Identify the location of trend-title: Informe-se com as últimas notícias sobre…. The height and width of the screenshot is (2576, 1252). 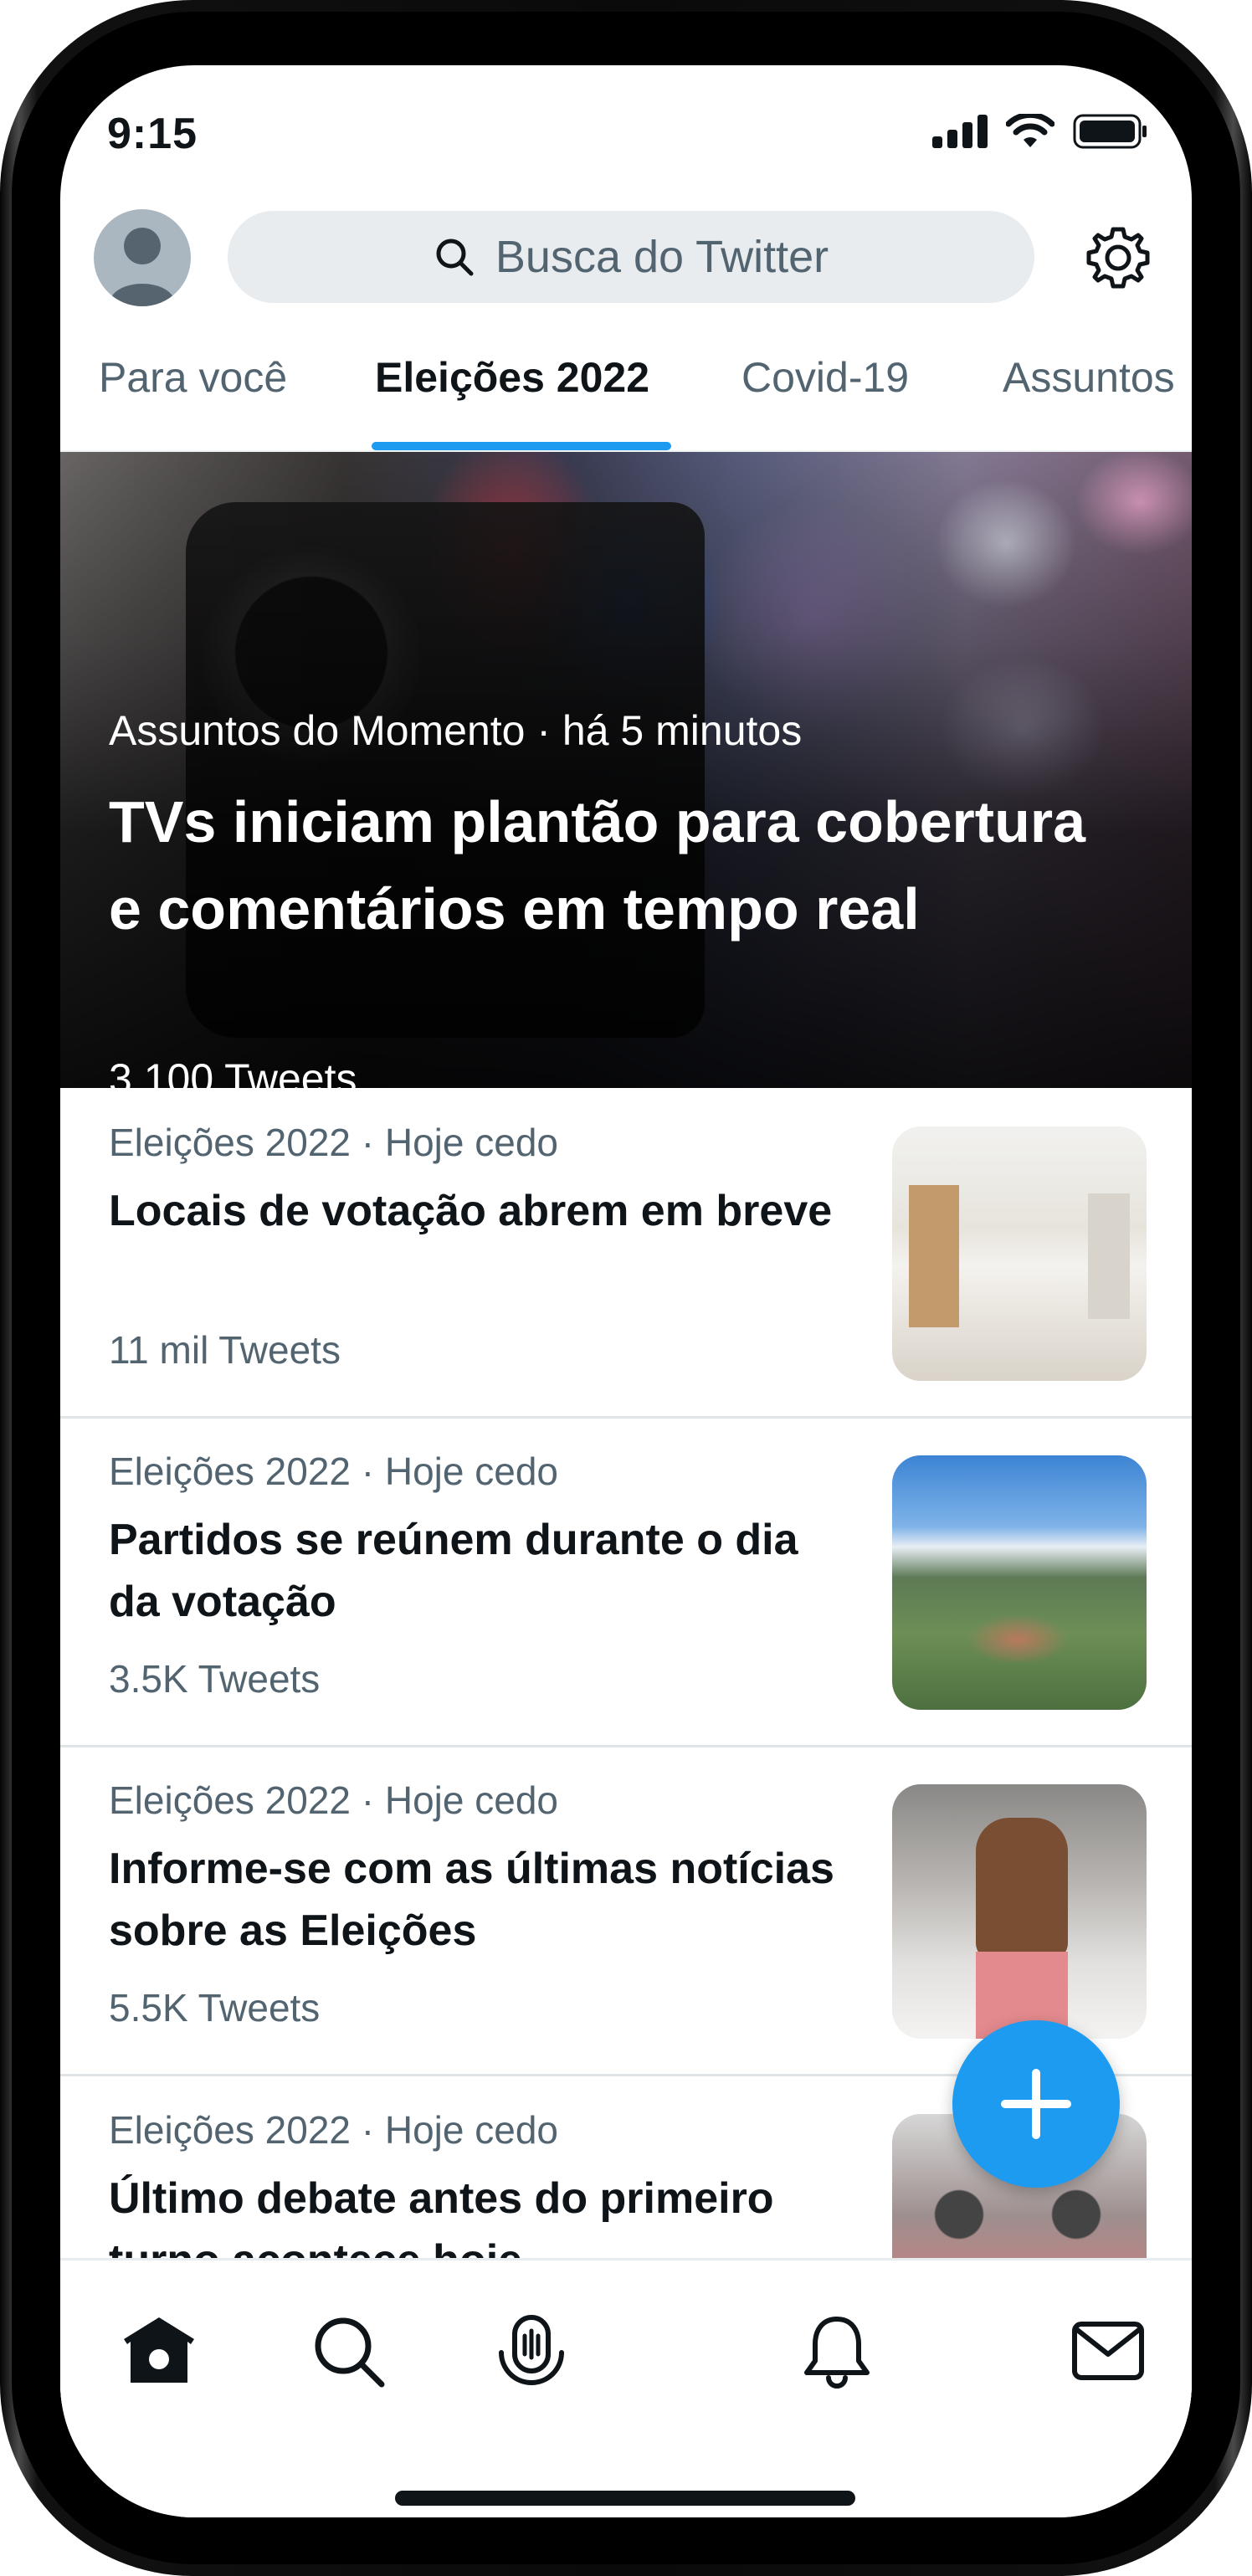
(471, 1900).